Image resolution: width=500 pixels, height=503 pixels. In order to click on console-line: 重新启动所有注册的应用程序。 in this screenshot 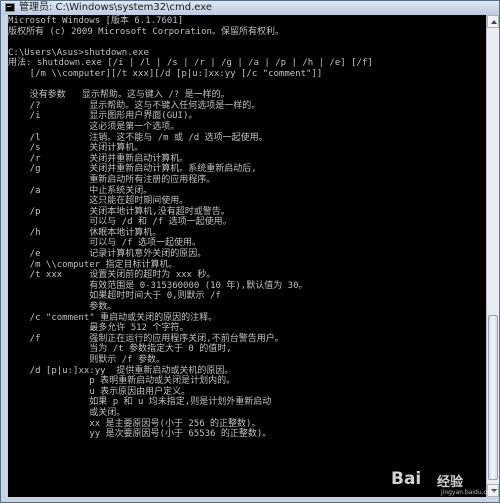, I will do `click(112, 179)`.